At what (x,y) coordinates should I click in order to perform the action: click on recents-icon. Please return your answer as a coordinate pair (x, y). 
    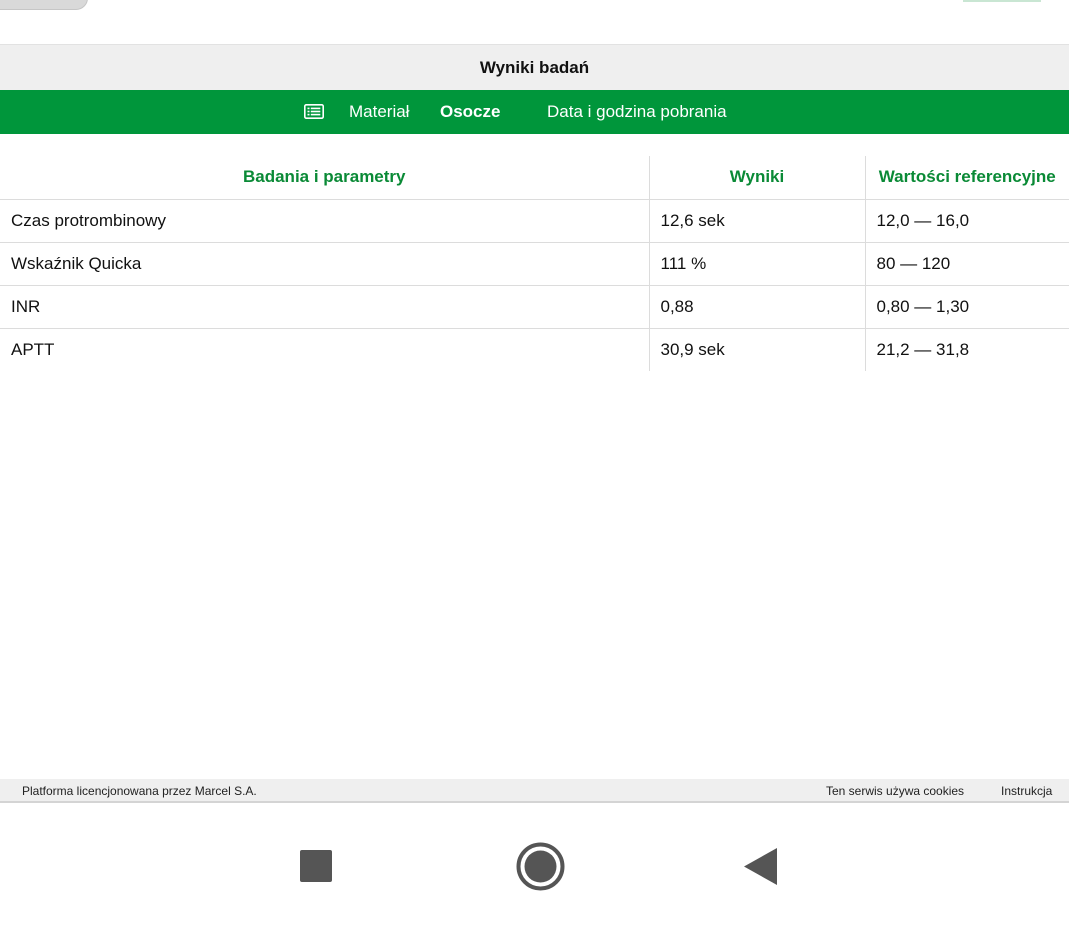
    Looking at the image, I should click on (316, 866).